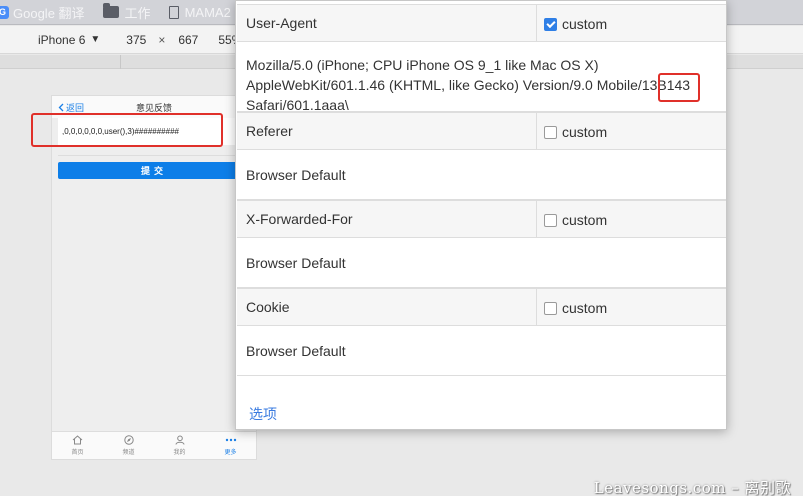 This screenshot has width=803, height=496. Describe the element at coordinates (128, 445) in the screenshot. I see `tab-channel: 频道` at that location.